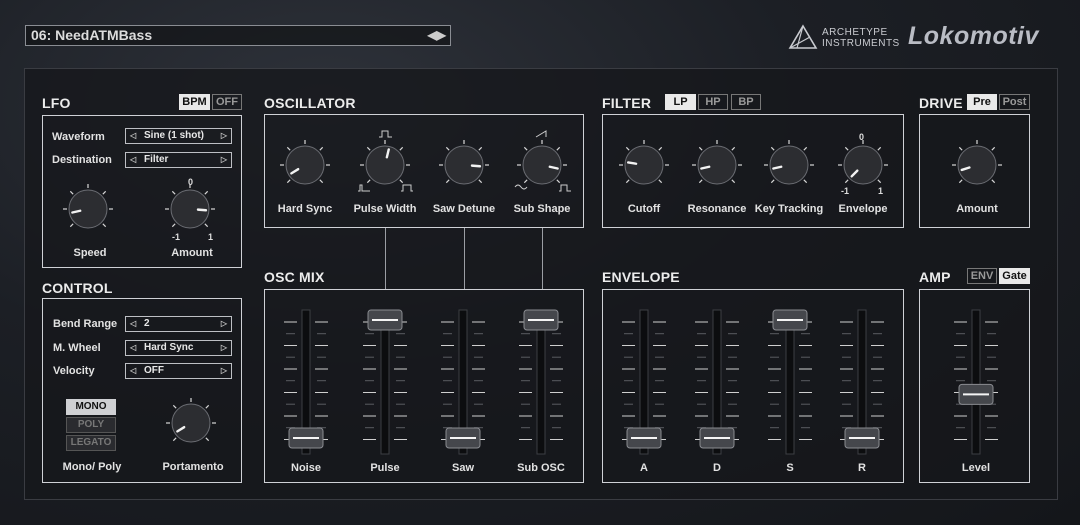  Describe the element at coordinates (385, 258) in the screenshot. I see `connector-line` at that location.